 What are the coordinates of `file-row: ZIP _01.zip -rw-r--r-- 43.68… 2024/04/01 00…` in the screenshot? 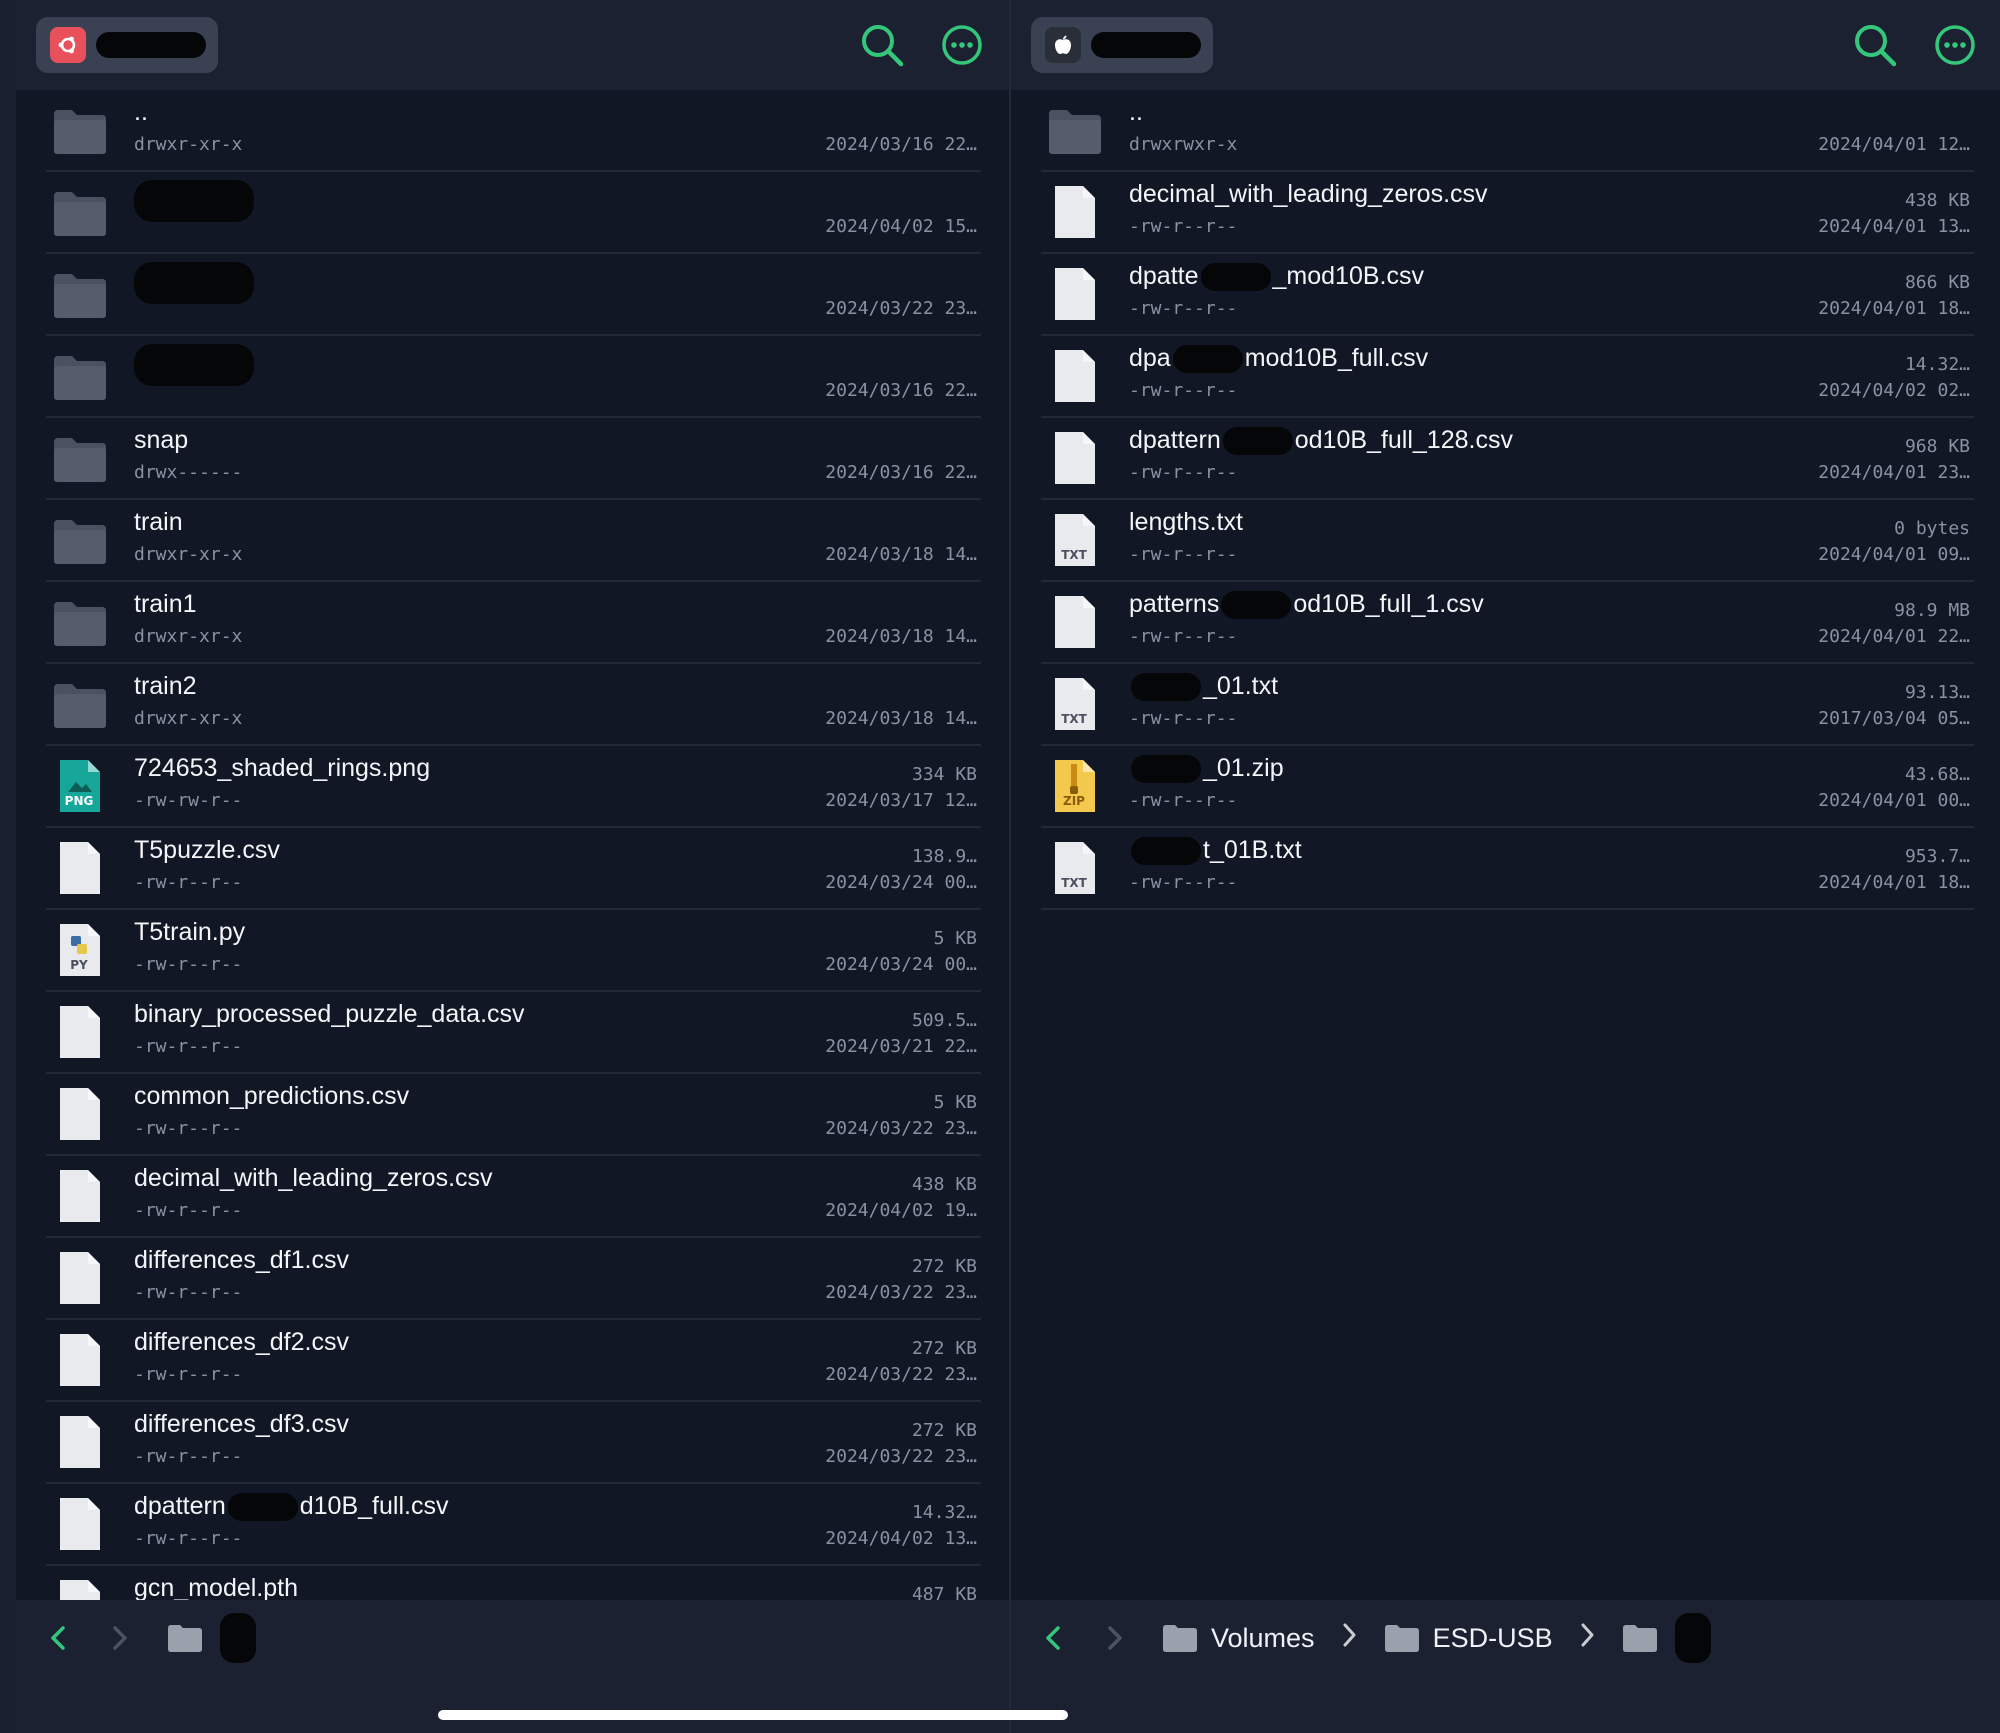 It's located at (1507, 787).